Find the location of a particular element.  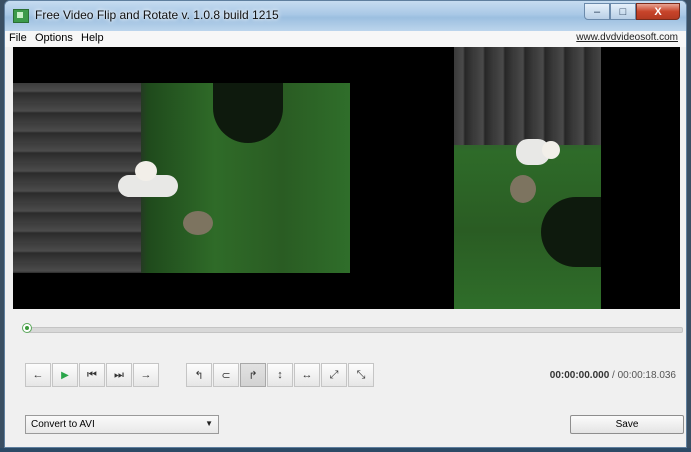

close-icon: X is located at coordinates (658, 11).